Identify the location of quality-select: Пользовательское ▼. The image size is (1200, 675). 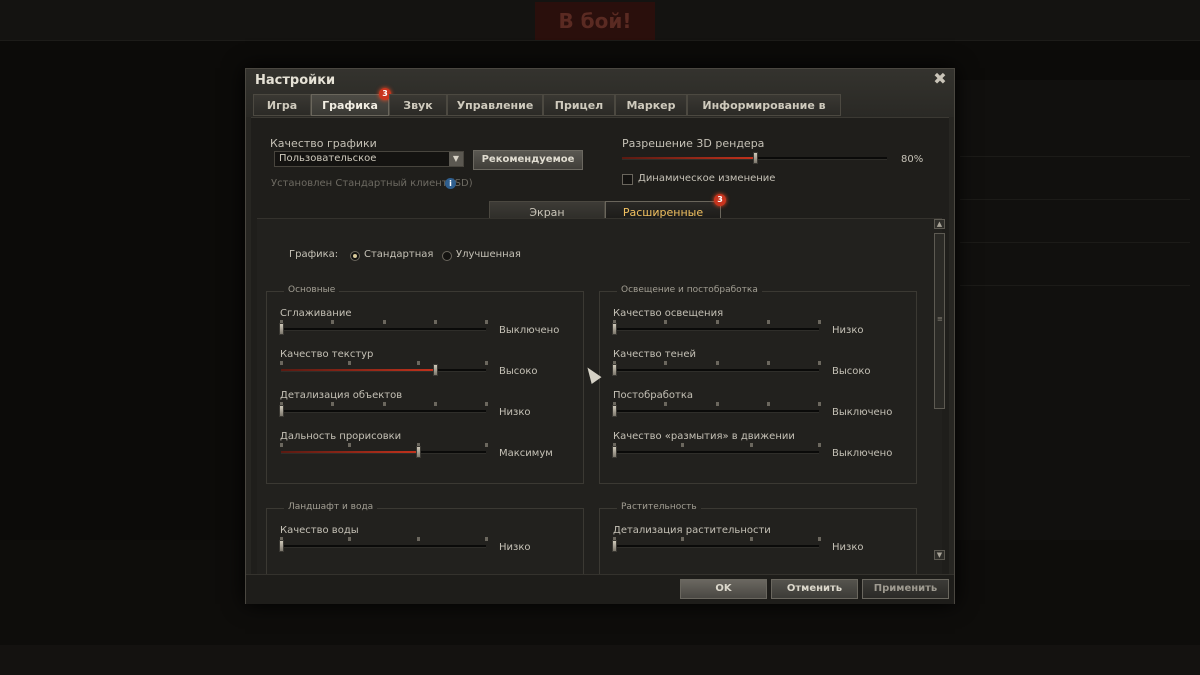
(369, 159).